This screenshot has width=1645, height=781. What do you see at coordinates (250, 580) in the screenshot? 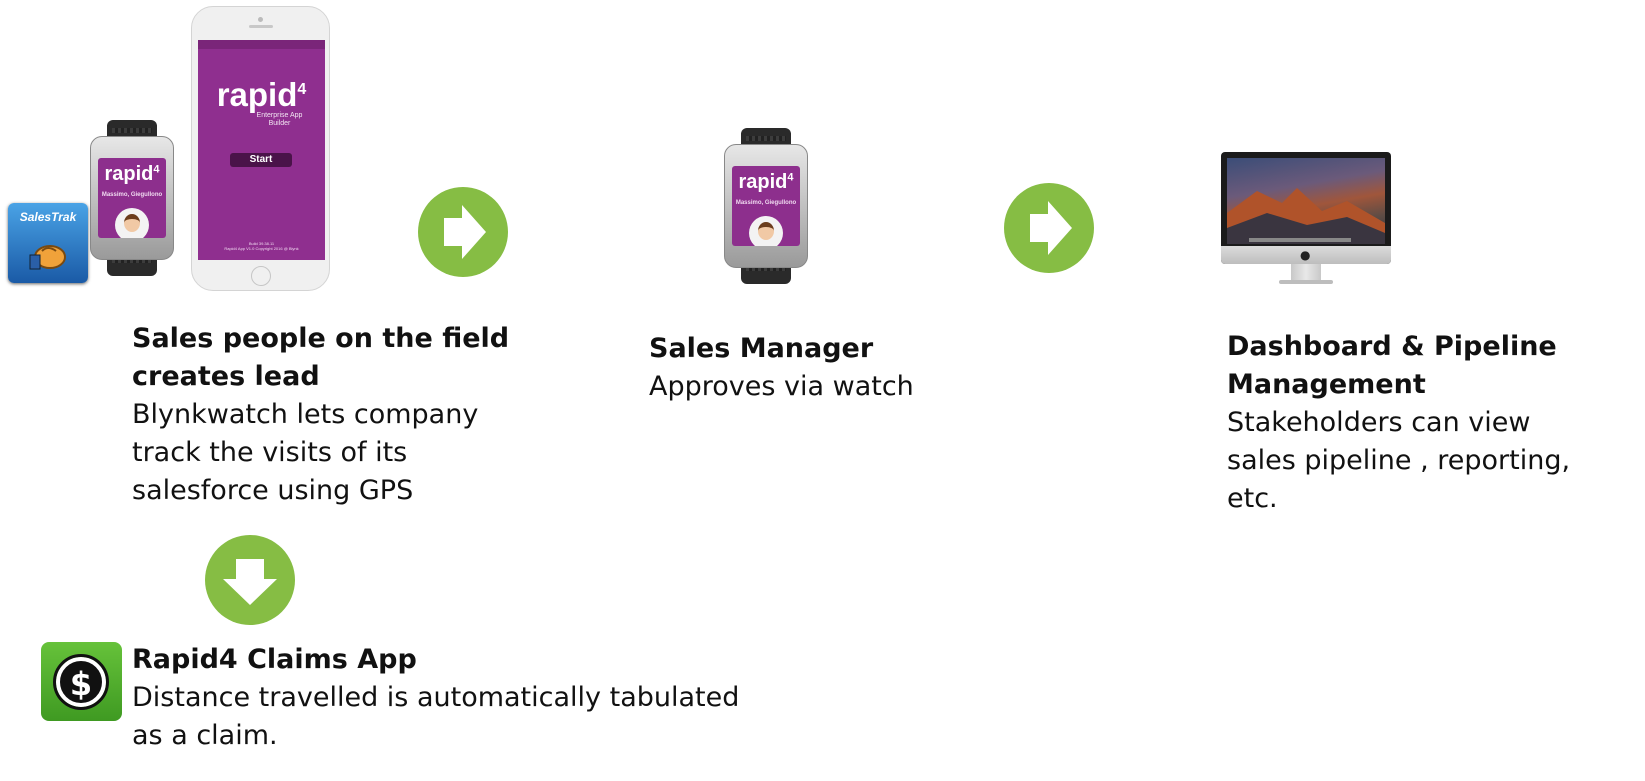
I see `arrow-down-icon` at bounding box center [250, 580].